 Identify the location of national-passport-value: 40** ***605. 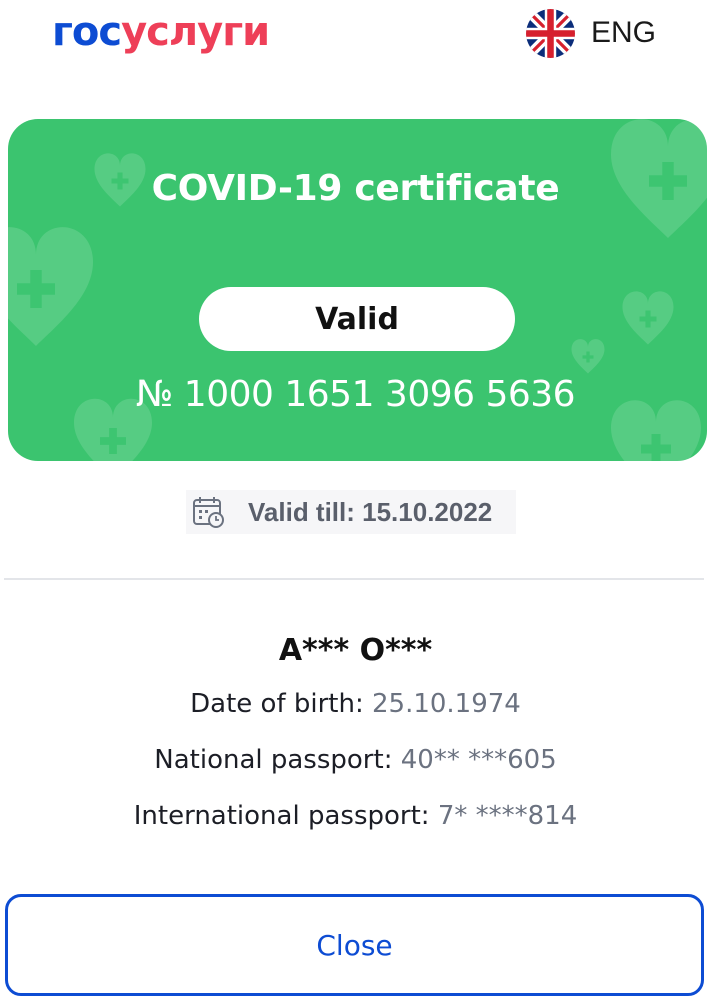
(478, 760).